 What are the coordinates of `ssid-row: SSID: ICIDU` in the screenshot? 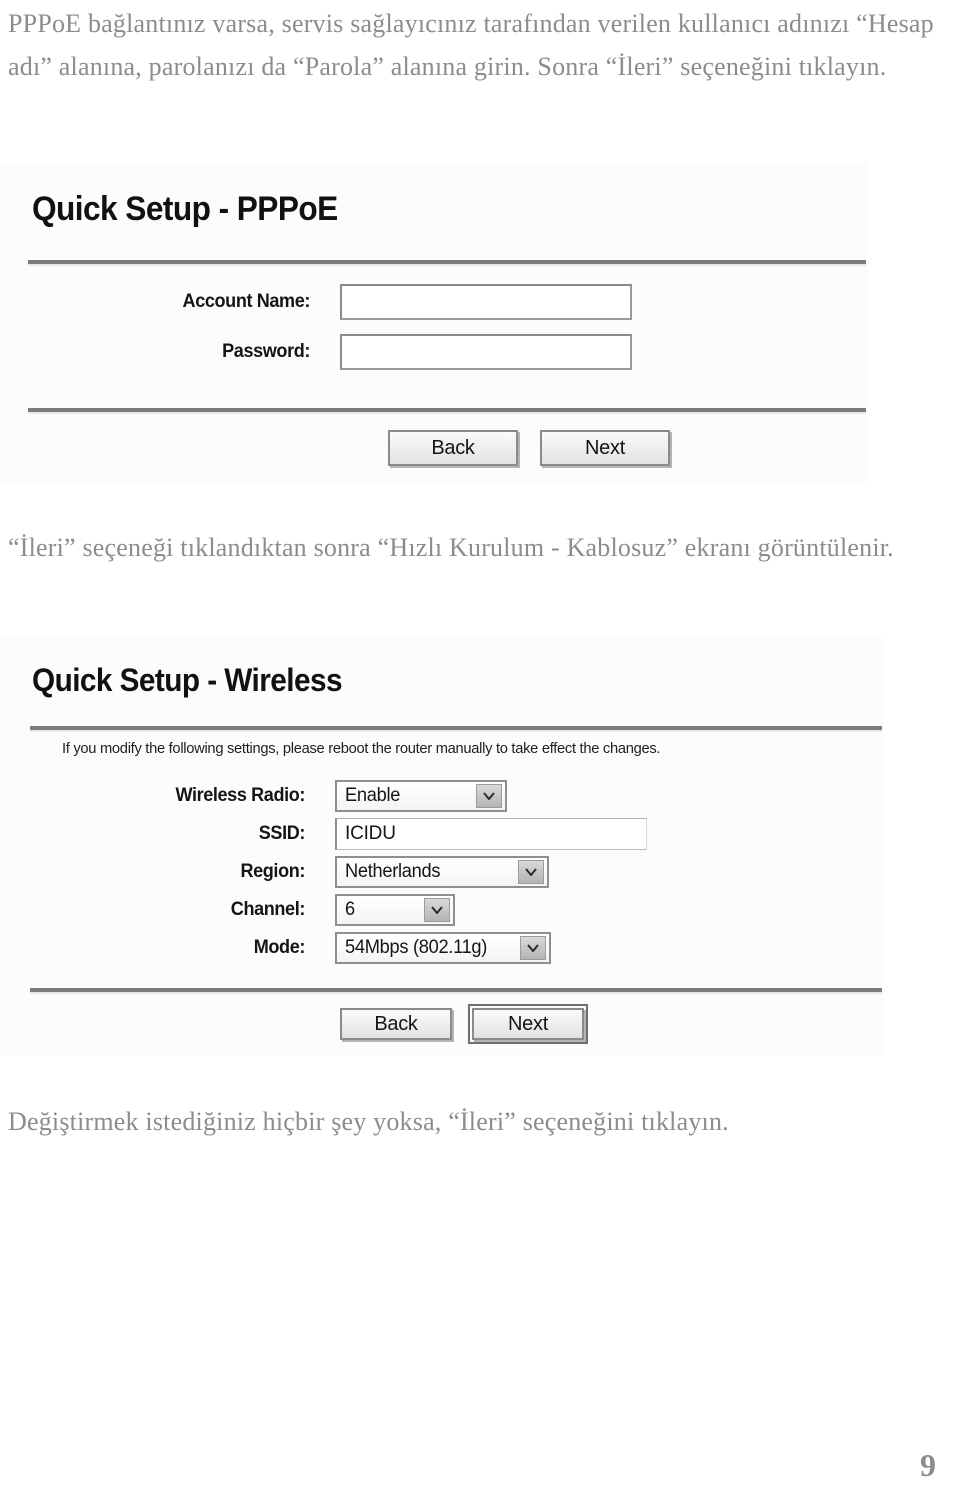 It's located at (360, 834).